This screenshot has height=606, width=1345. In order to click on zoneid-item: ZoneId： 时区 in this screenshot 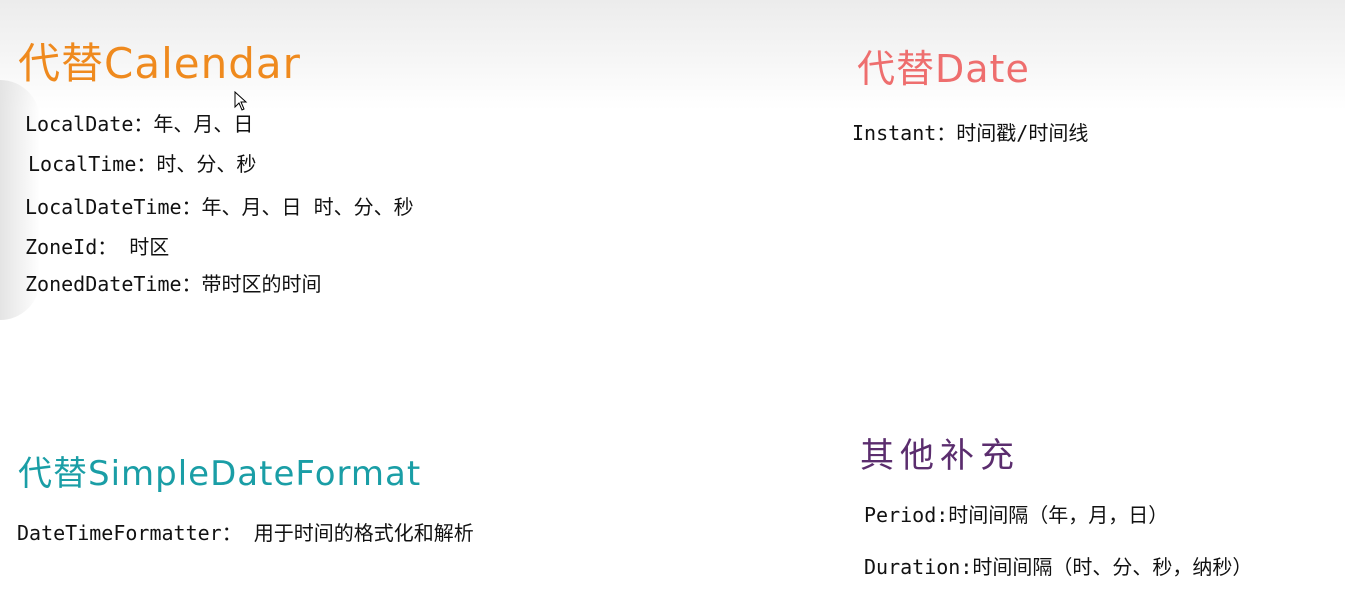, I will do `click(97, 247)`.